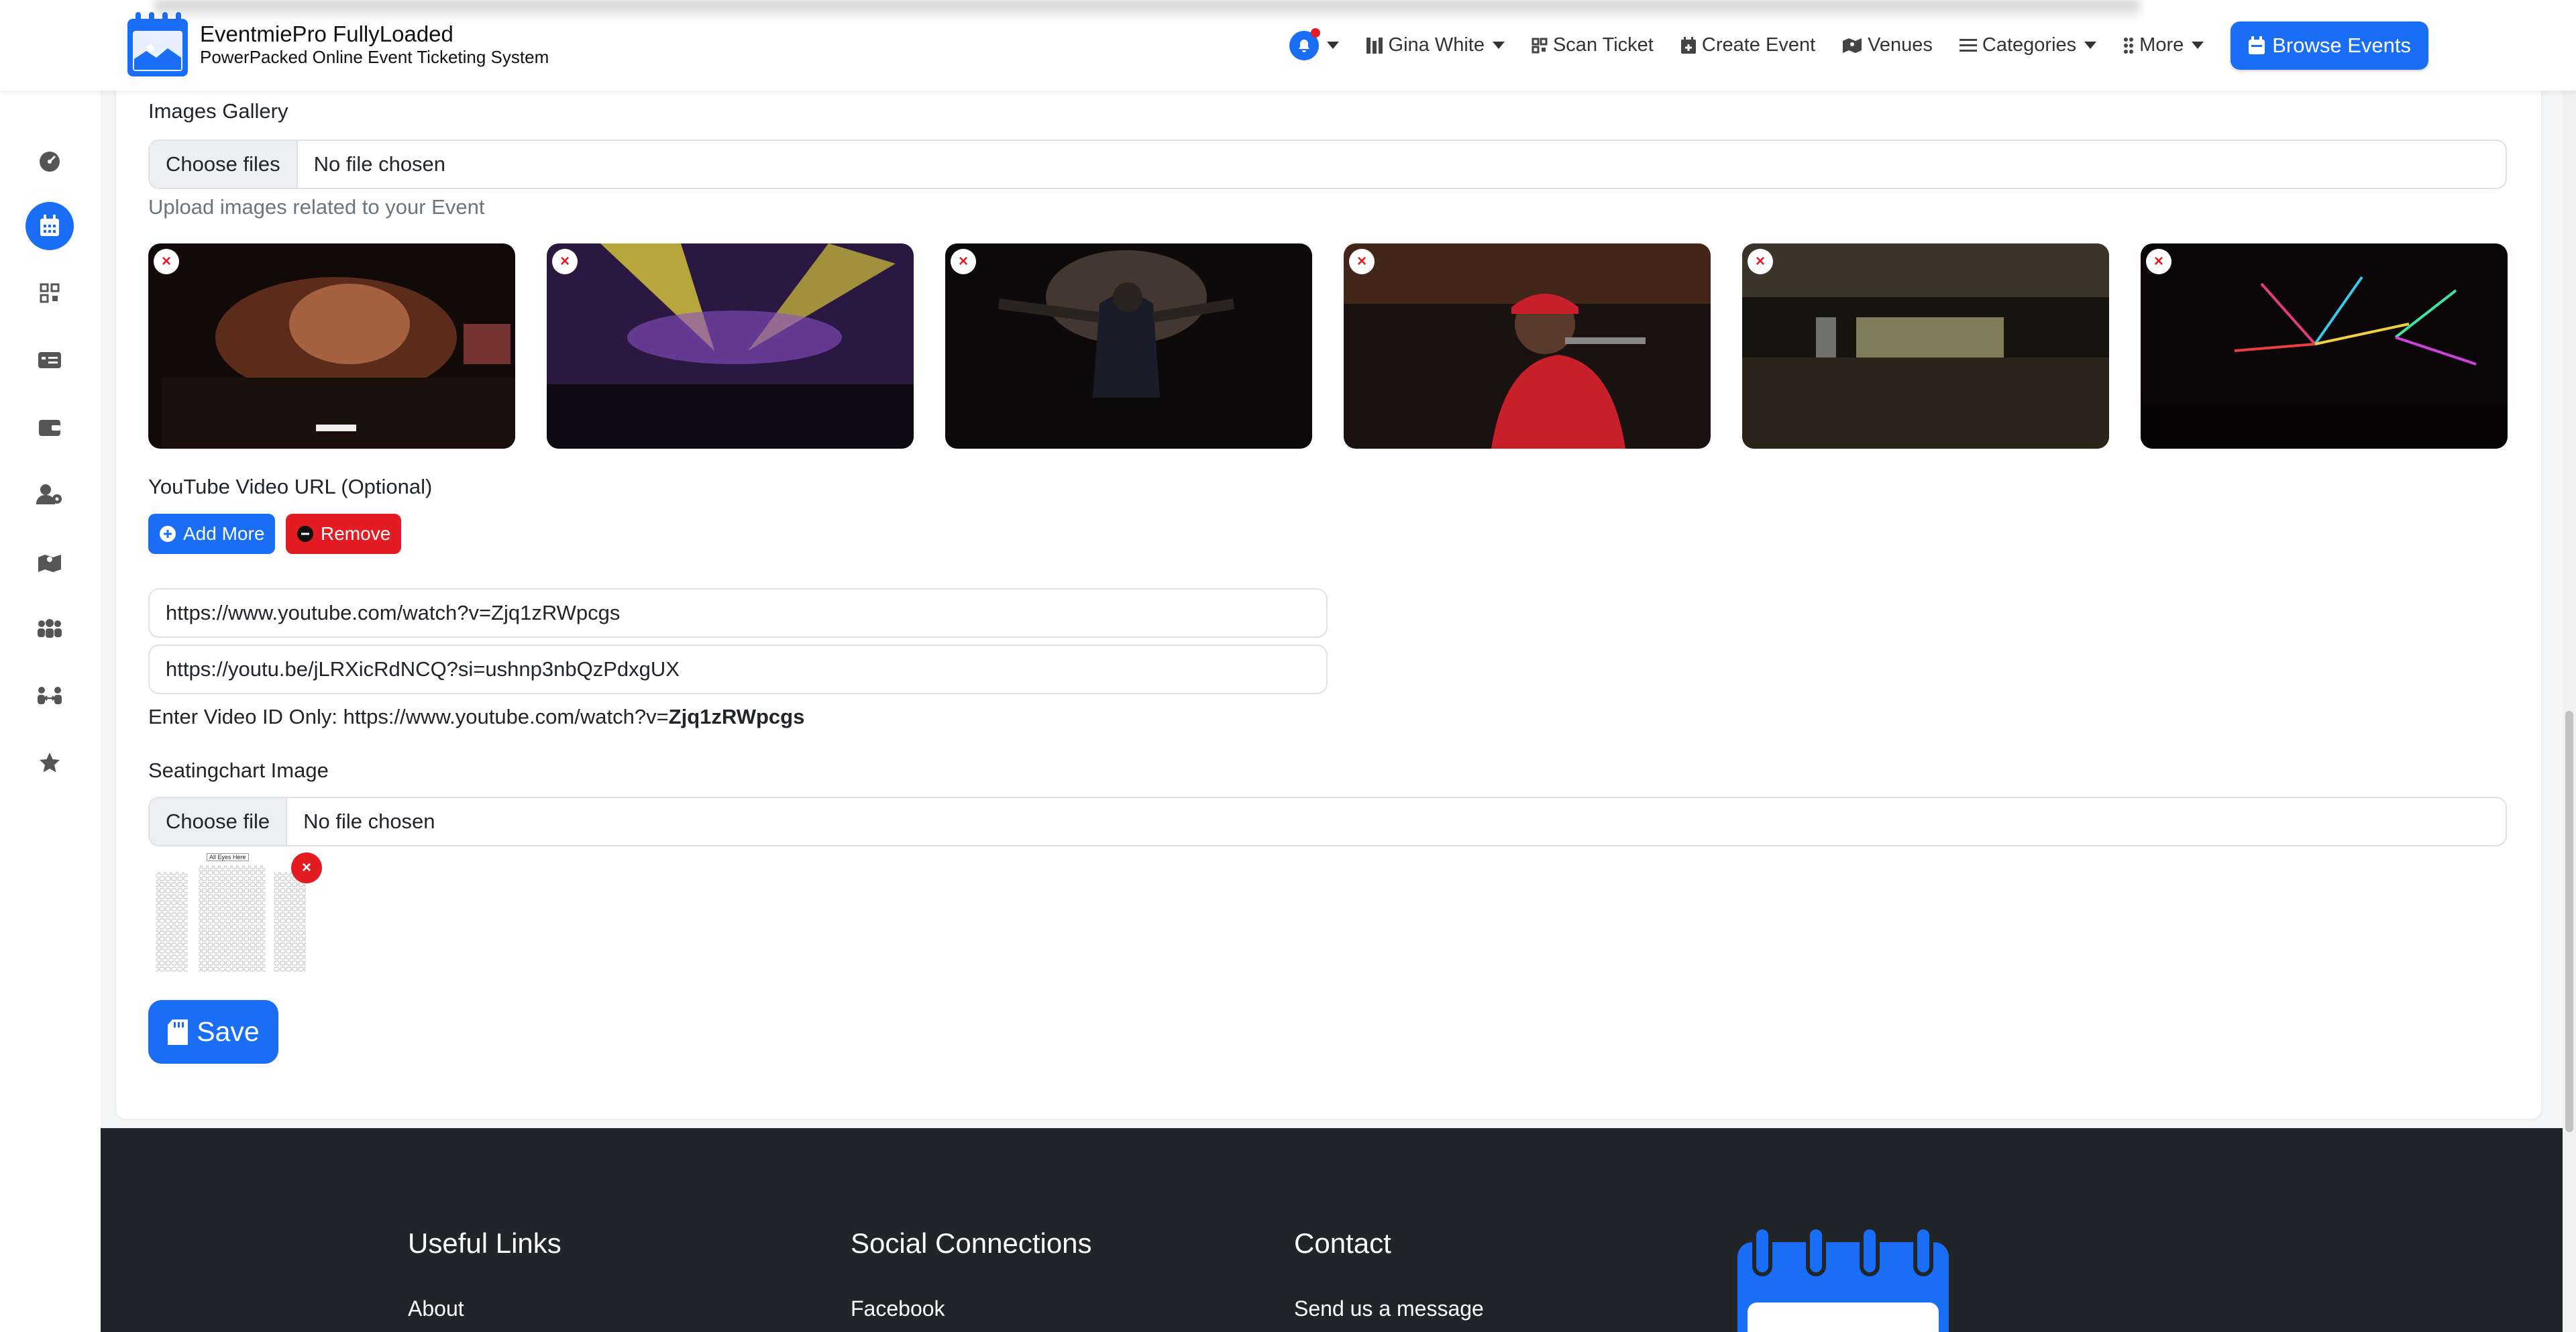 The height and width of the screenshot is (1332, 2576). Describe the element at coordinates (2341, 45) in the screenshot. I see `browse-events-label: Browse Events` at that location.